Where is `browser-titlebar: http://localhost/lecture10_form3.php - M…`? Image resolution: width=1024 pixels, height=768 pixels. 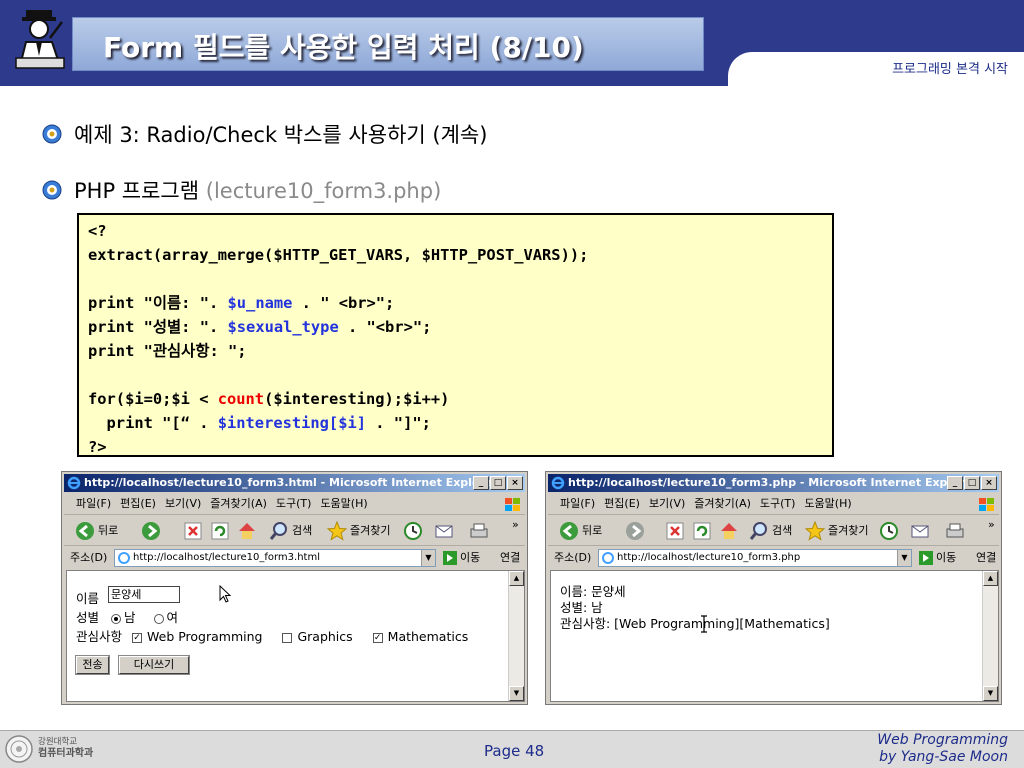
browser-titlebar: http://localhost/lecture10_form3.php - M… is located at coordinates (773, 483).